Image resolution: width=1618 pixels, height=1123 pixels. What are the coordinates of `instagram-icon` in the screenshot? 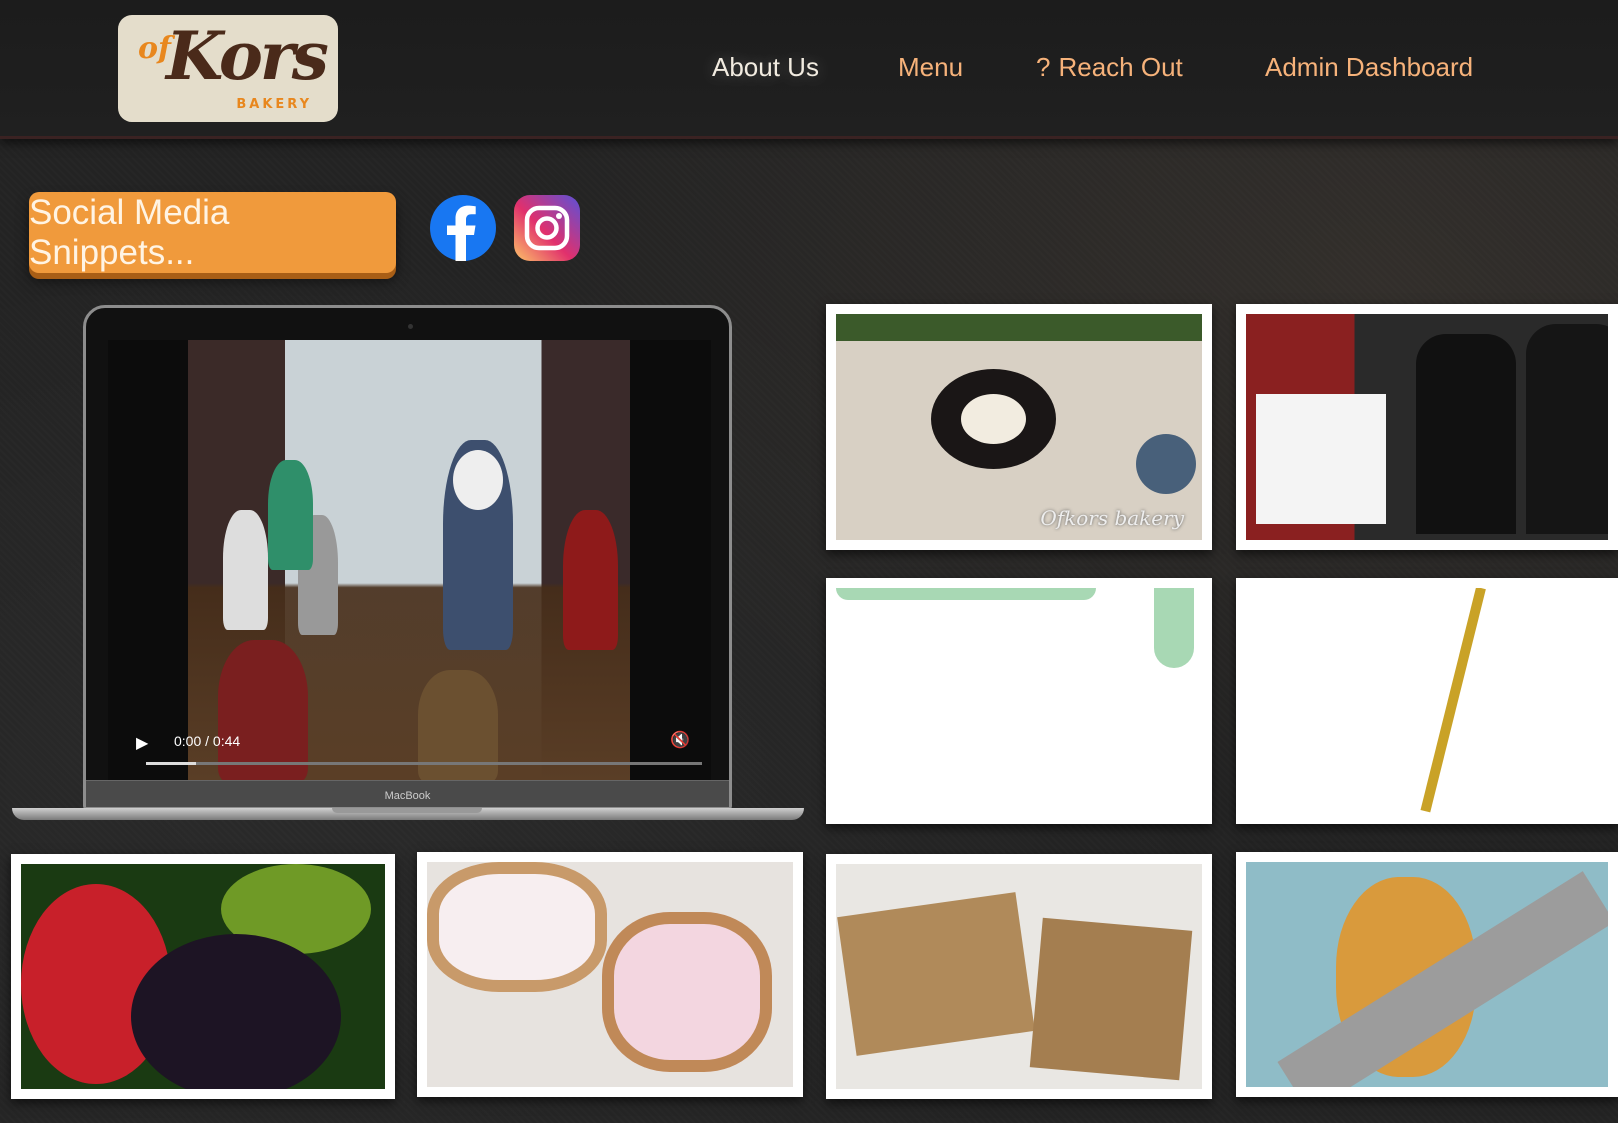 It's located at (547, 228).